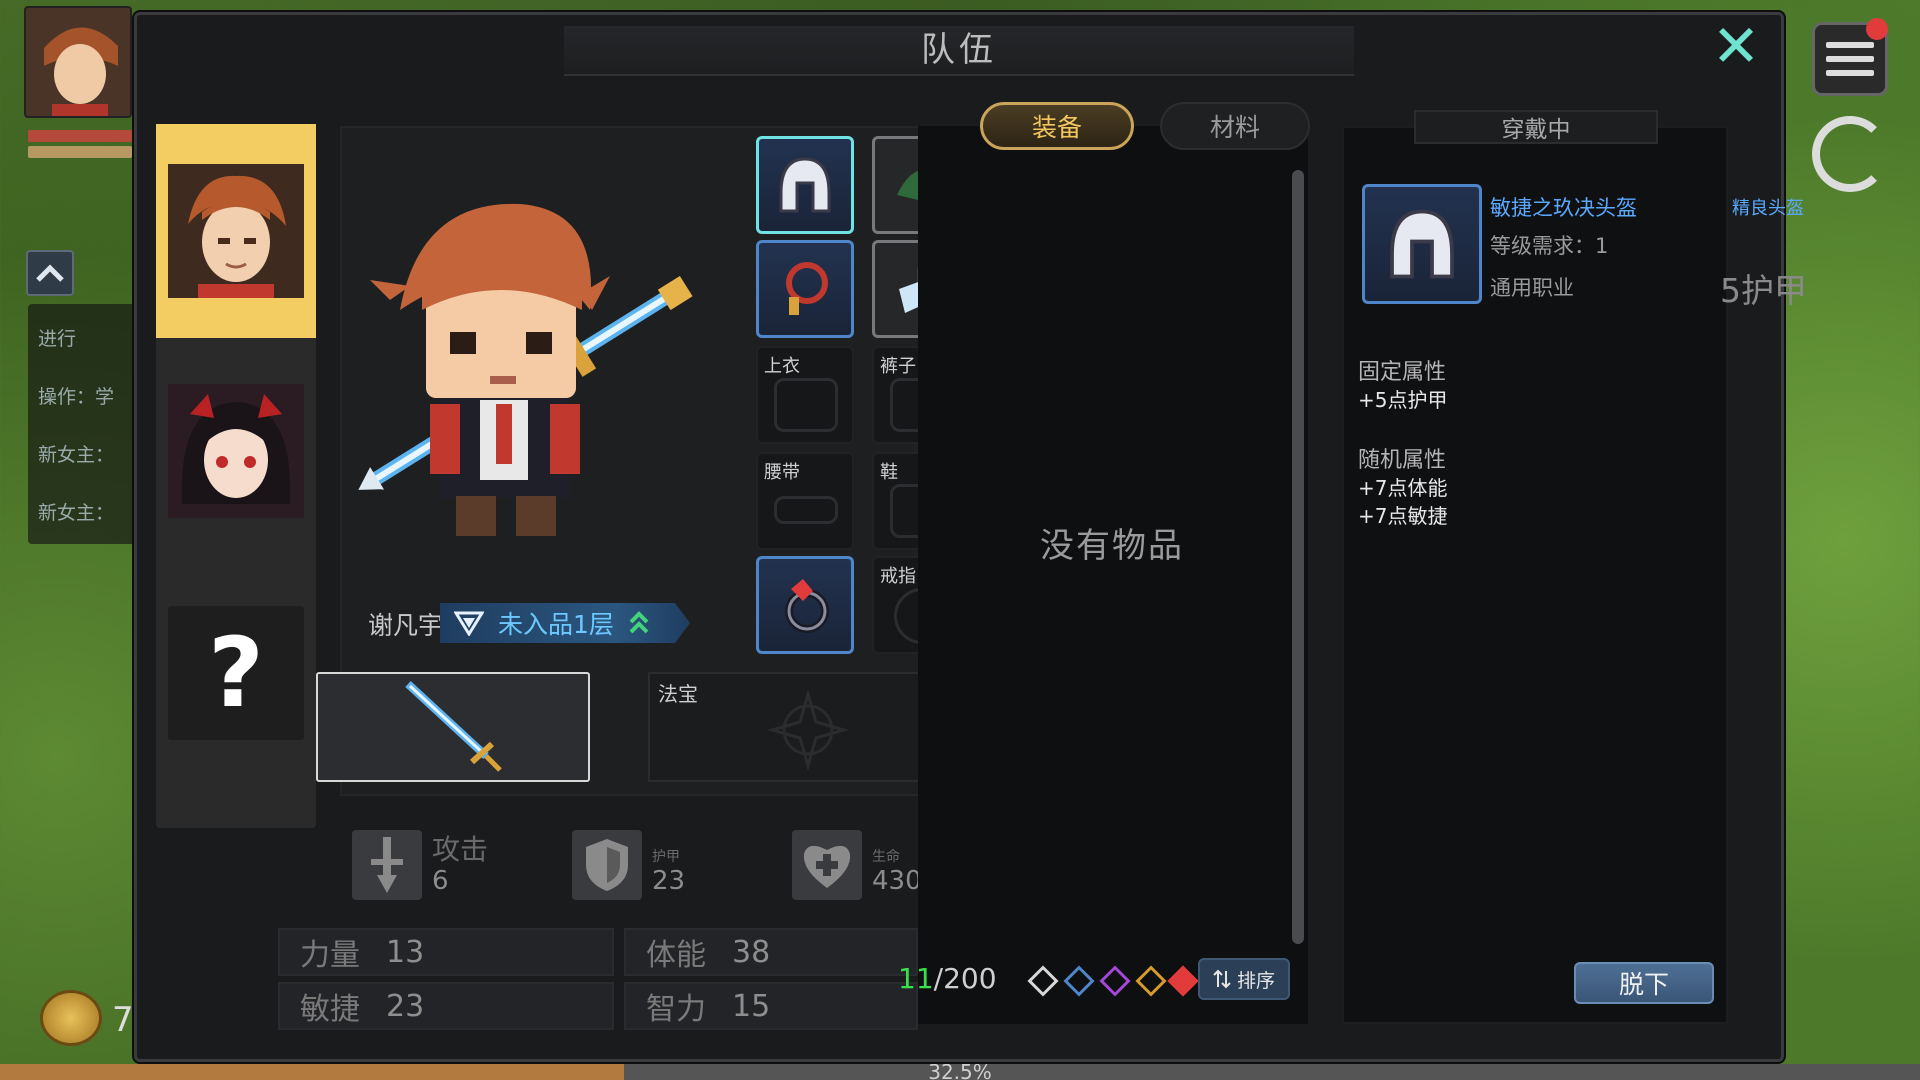 This screenshot has width=1920, height=1080. Describe the element at coordinates (1112, 546) in the screenshot. I see `empty-inventory-text: 没有物品` at that location.